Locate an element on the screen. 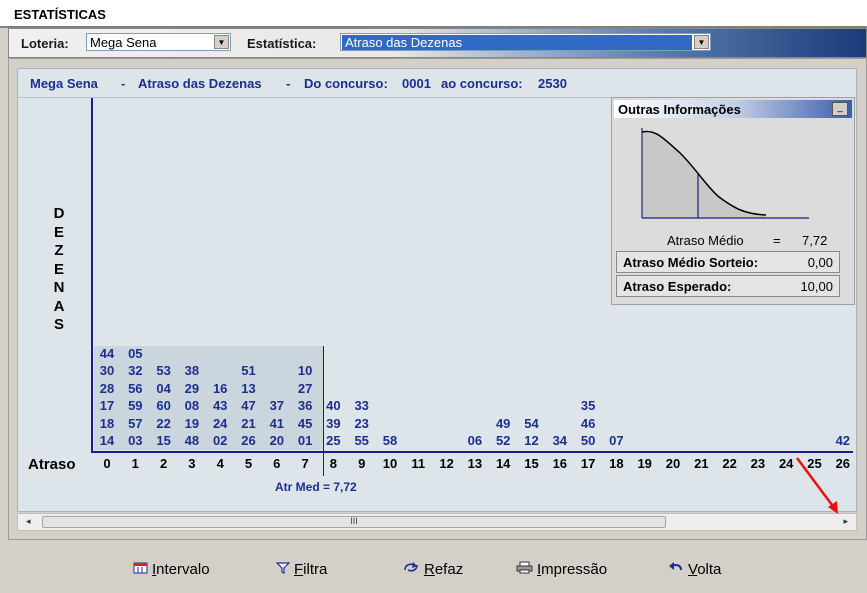 This screenshot has width=867, height=593. header-from-value: 0001 is located at coordinates (416, 83).